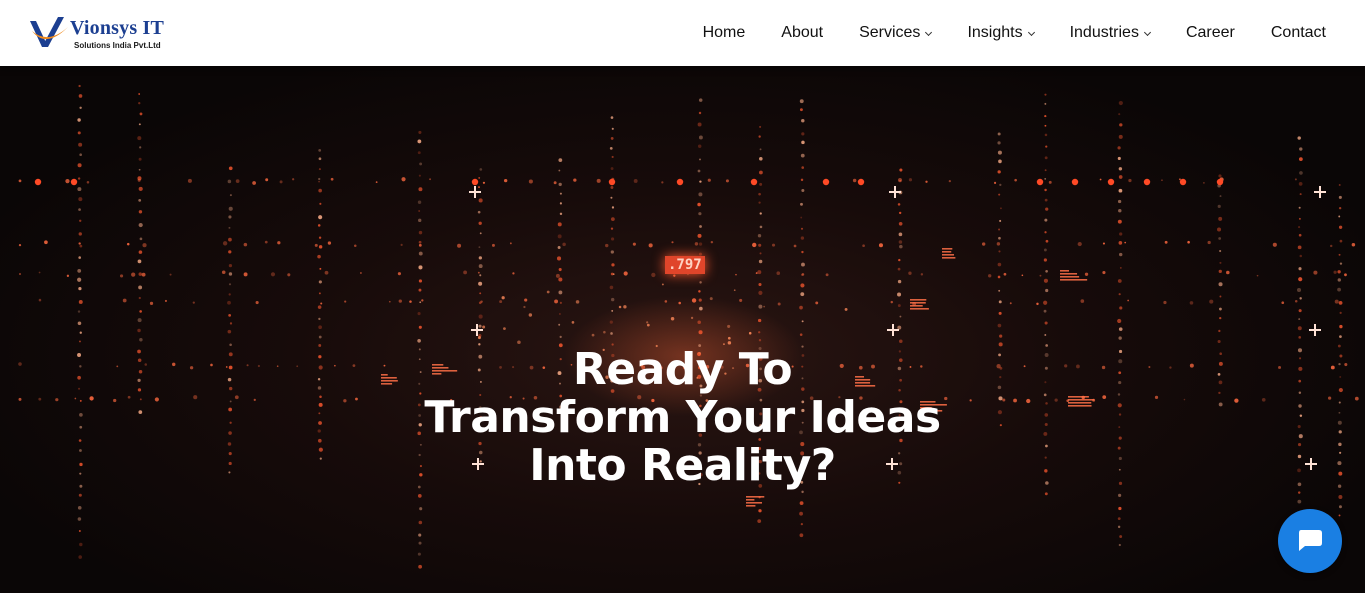 The height and width of the screenshot is (593, 1365). I want to click on nav-career: Career, so click(1210, 33).